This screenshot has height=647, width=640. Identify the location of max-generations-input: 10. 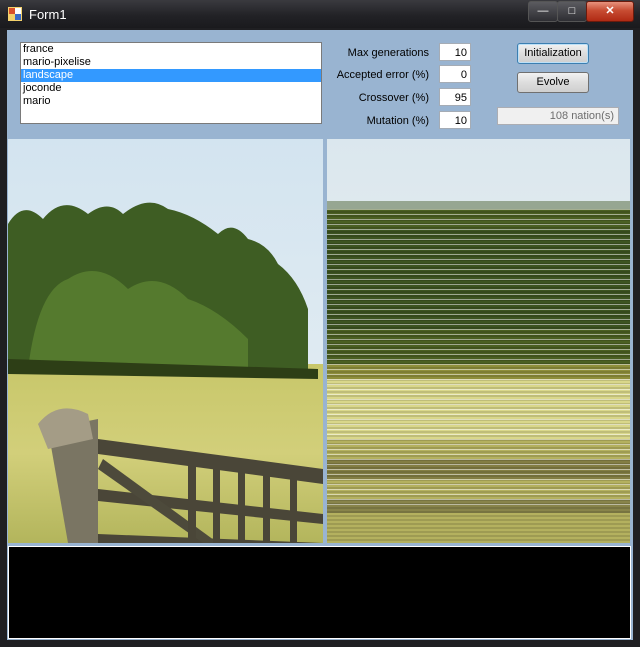
(455, 52).